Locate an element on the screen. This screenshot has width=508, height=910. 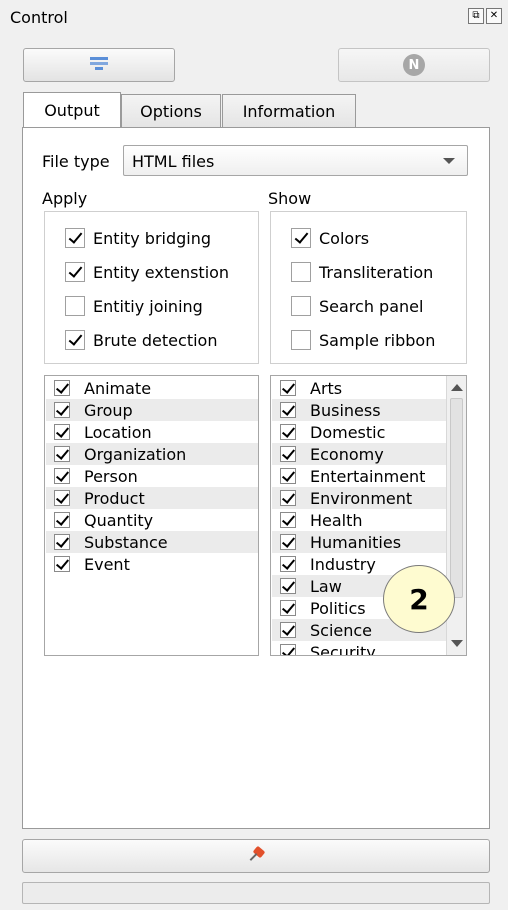
float-icon: ⧉ is located at coordinates (476, 16).